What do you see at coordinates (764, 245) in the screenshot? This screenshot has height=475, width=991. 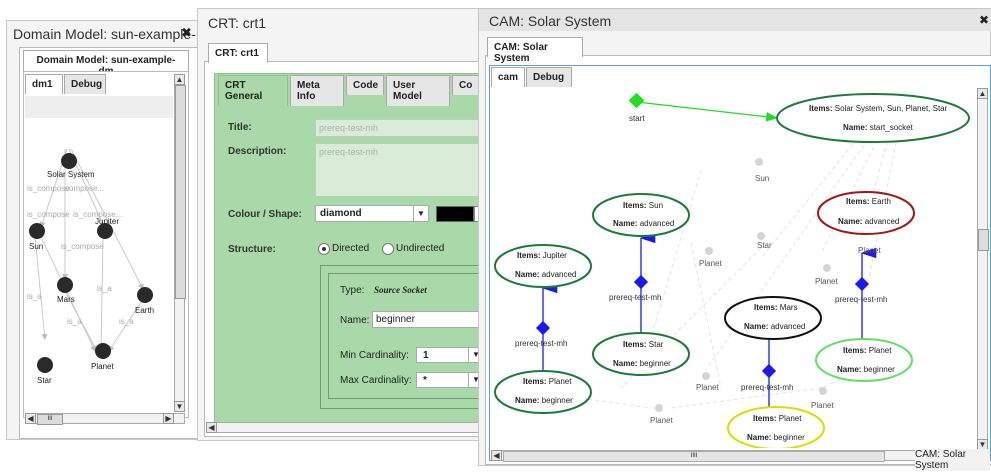 I see `ghost-label: Star` at bounding box center [764, 245].